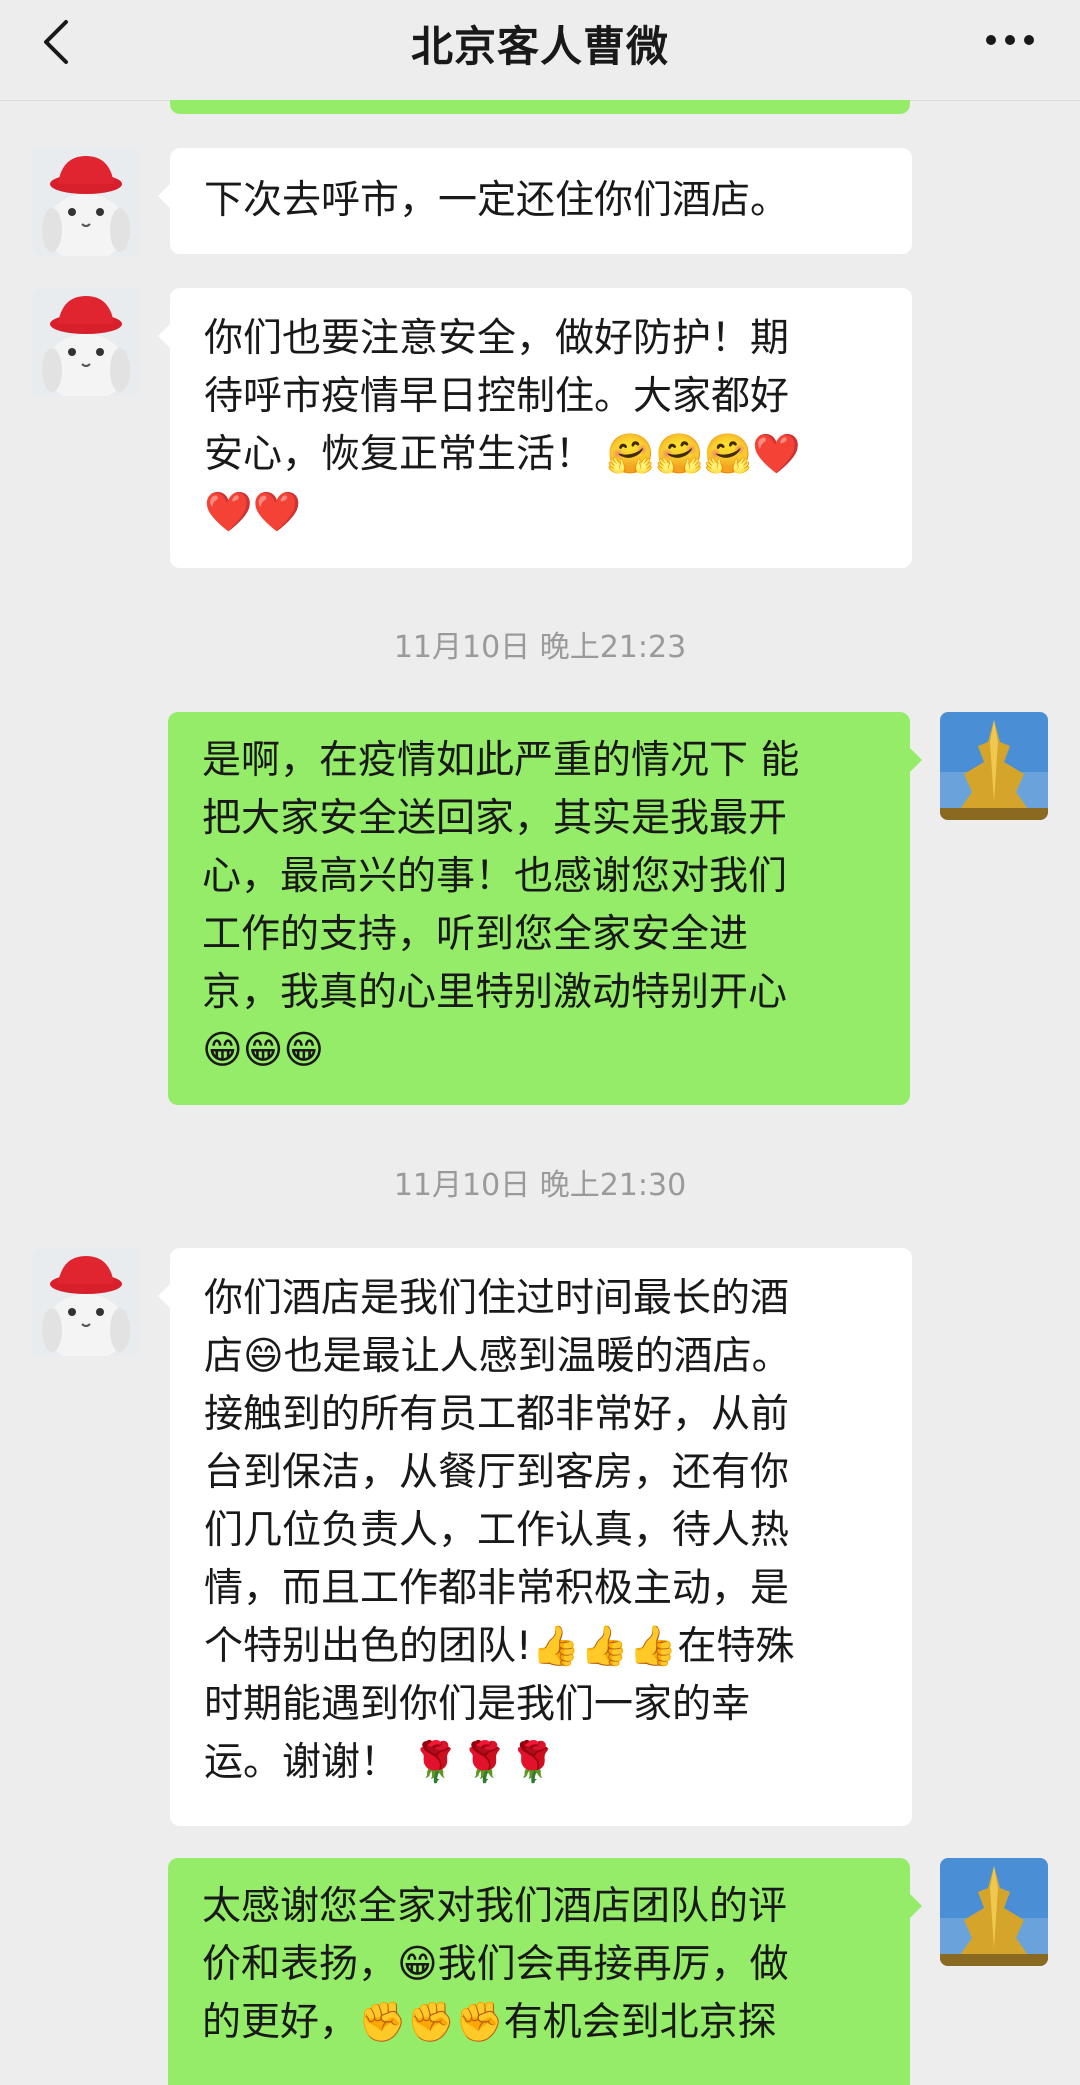  Describe the element at coordinates (535, 201) in the screenshot. I see `message-bubble: 下次去呼市，一定还住你们酒店。` at that location.